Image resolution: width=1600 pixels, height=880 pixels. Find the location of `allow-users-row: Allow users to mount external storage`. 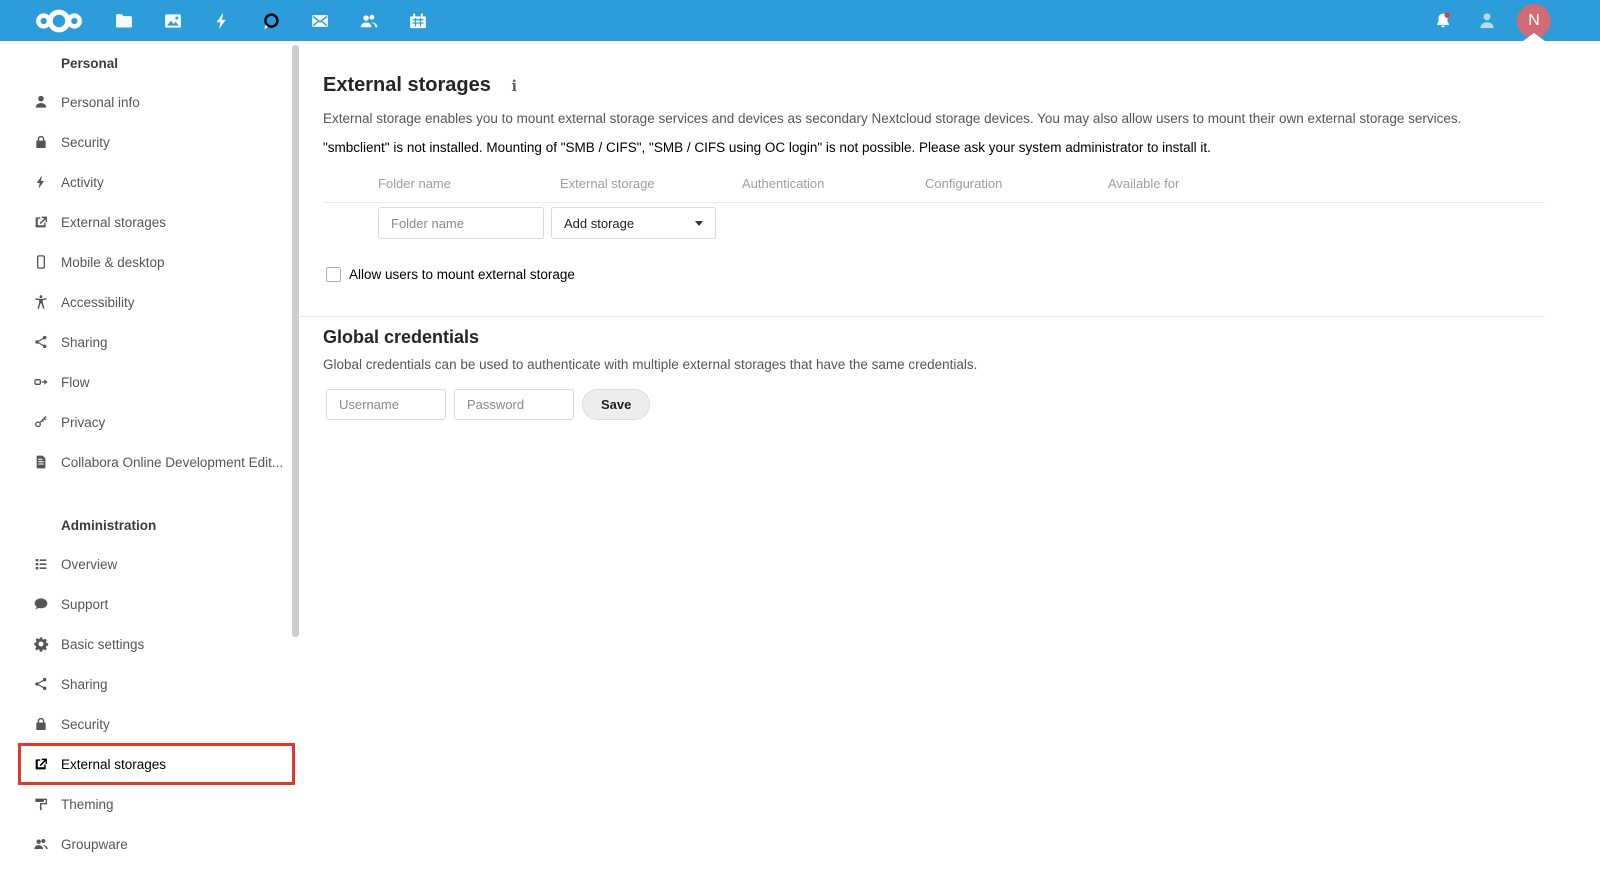

allow-users-row: Allow users to mount external storage is located at coordinates (935, 274).